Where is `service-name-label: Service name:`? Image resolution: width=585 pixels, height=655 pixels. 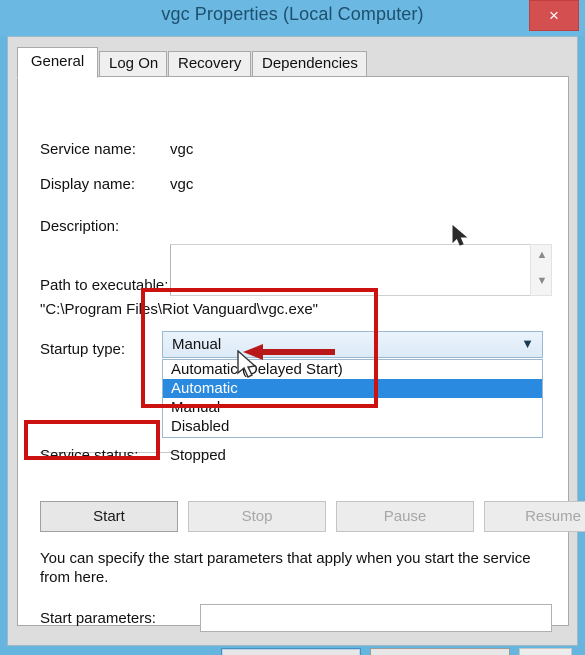 service-name-label: Service name: is located at coordinates (88, 149).